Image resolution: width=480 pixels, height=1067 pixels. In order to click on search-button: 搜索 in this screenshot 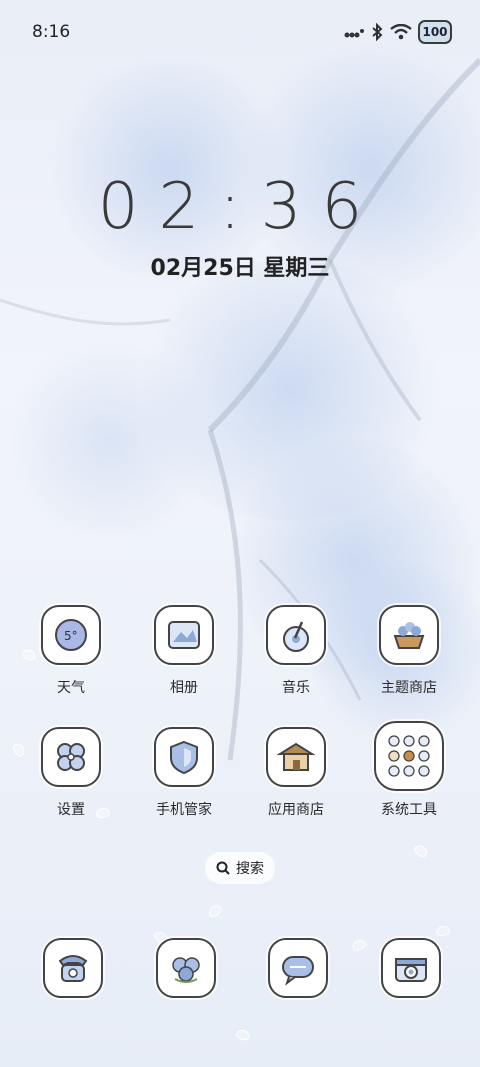, I will do `click(240, 868)`.